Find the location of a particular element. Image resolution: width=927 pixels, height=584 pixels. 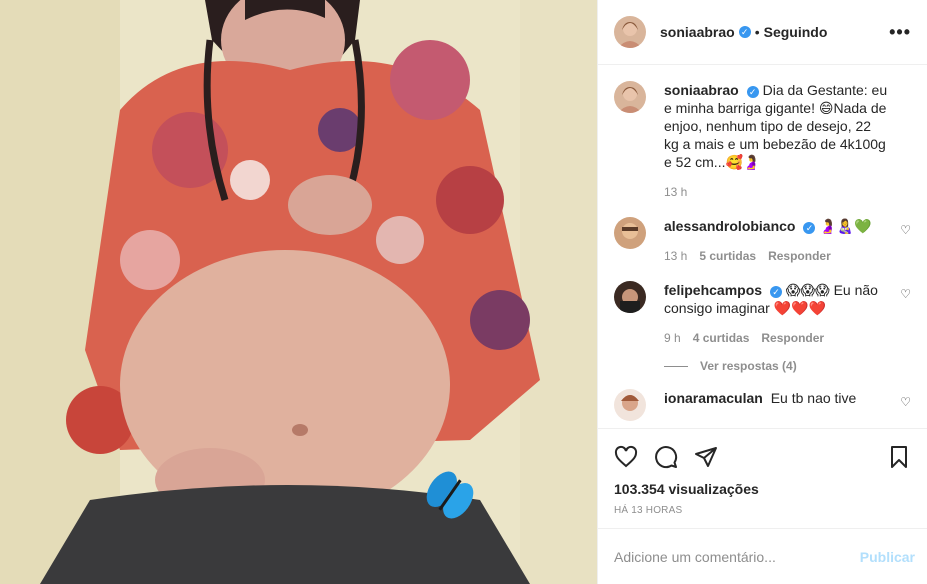

comment-meta: 13 h 5 curtidas Responder is located at coordinates (776, 256).